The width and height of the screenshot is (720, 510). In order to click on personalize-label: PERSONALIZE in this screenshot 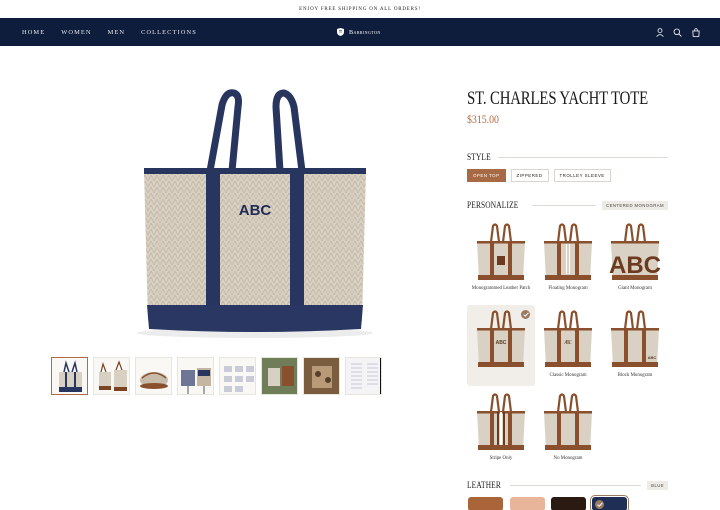, I will do `click(493, 205)`.